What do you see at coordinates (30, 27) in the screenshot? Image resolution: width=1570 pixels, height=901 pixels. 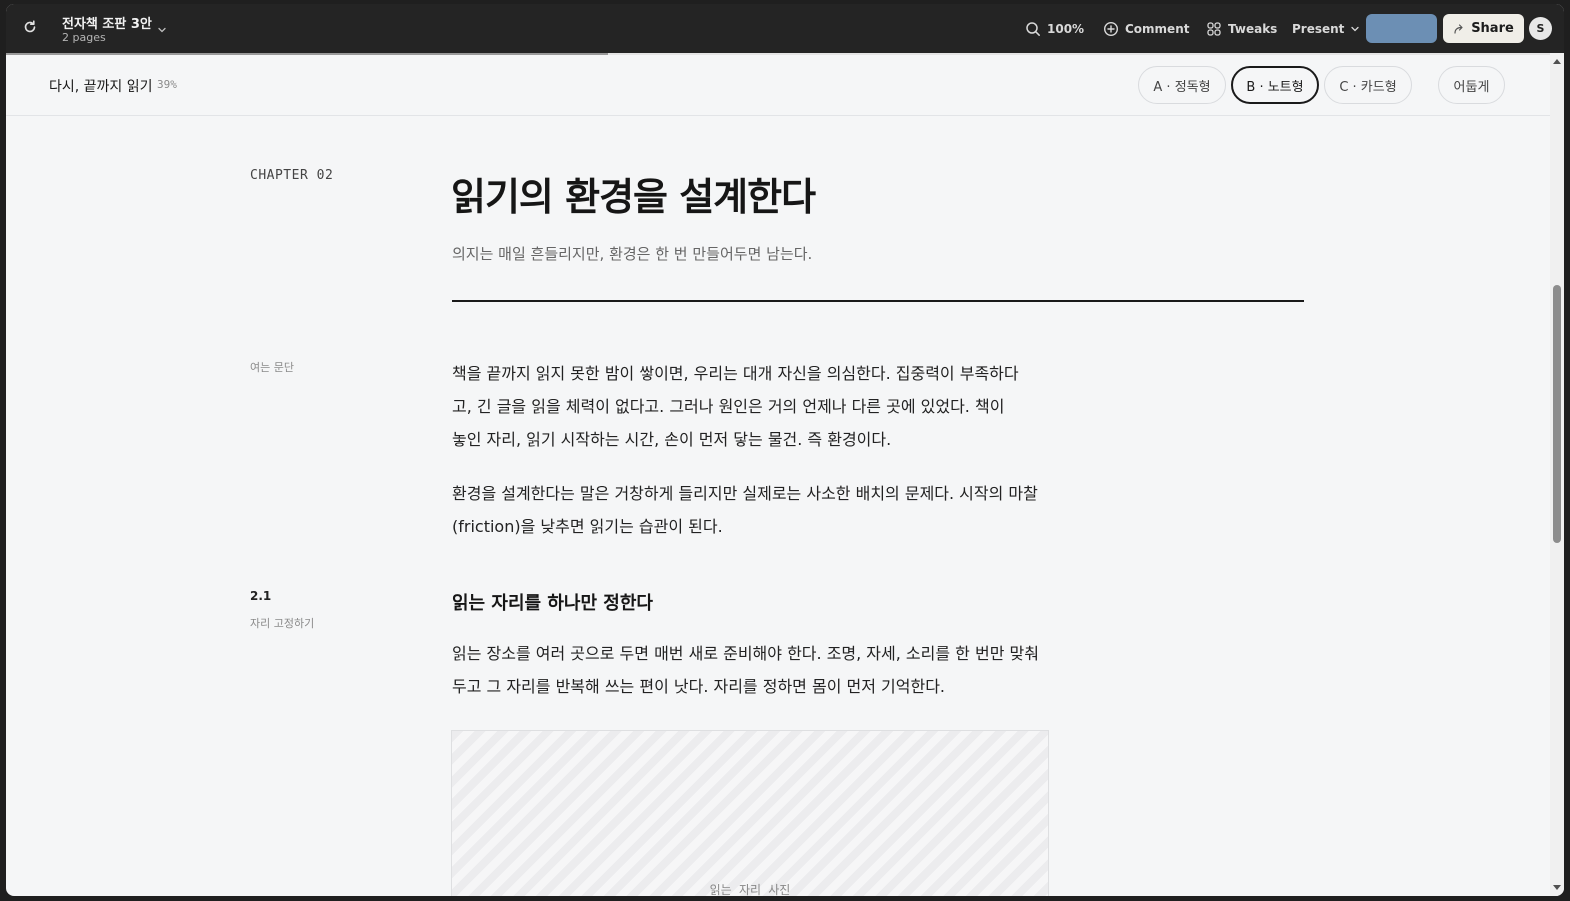 I see `refresh-icon` at bounding box center [30, 27].